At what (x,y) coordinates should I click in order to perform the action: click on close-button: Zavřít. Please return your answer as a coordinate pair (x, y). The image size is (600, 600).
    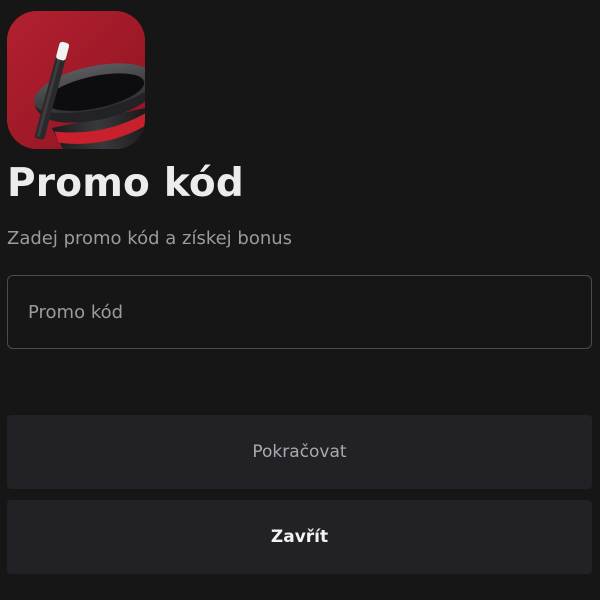
    Looking at the image, I should click on (299, 537).